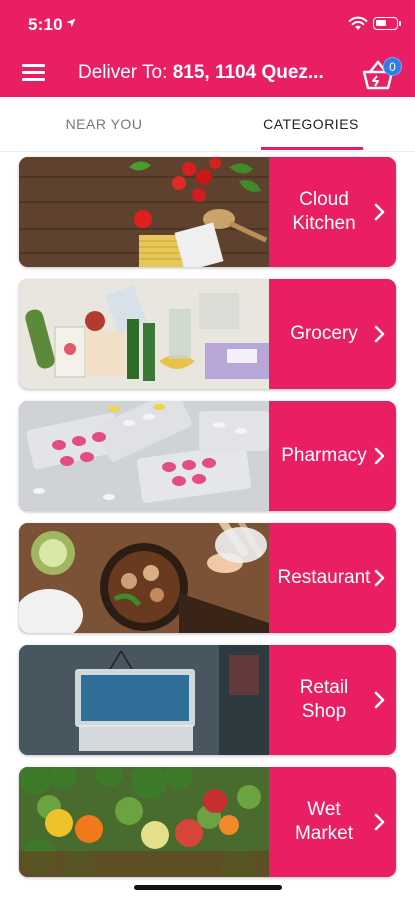  I want to click on menu-icon, so click(34, 72).